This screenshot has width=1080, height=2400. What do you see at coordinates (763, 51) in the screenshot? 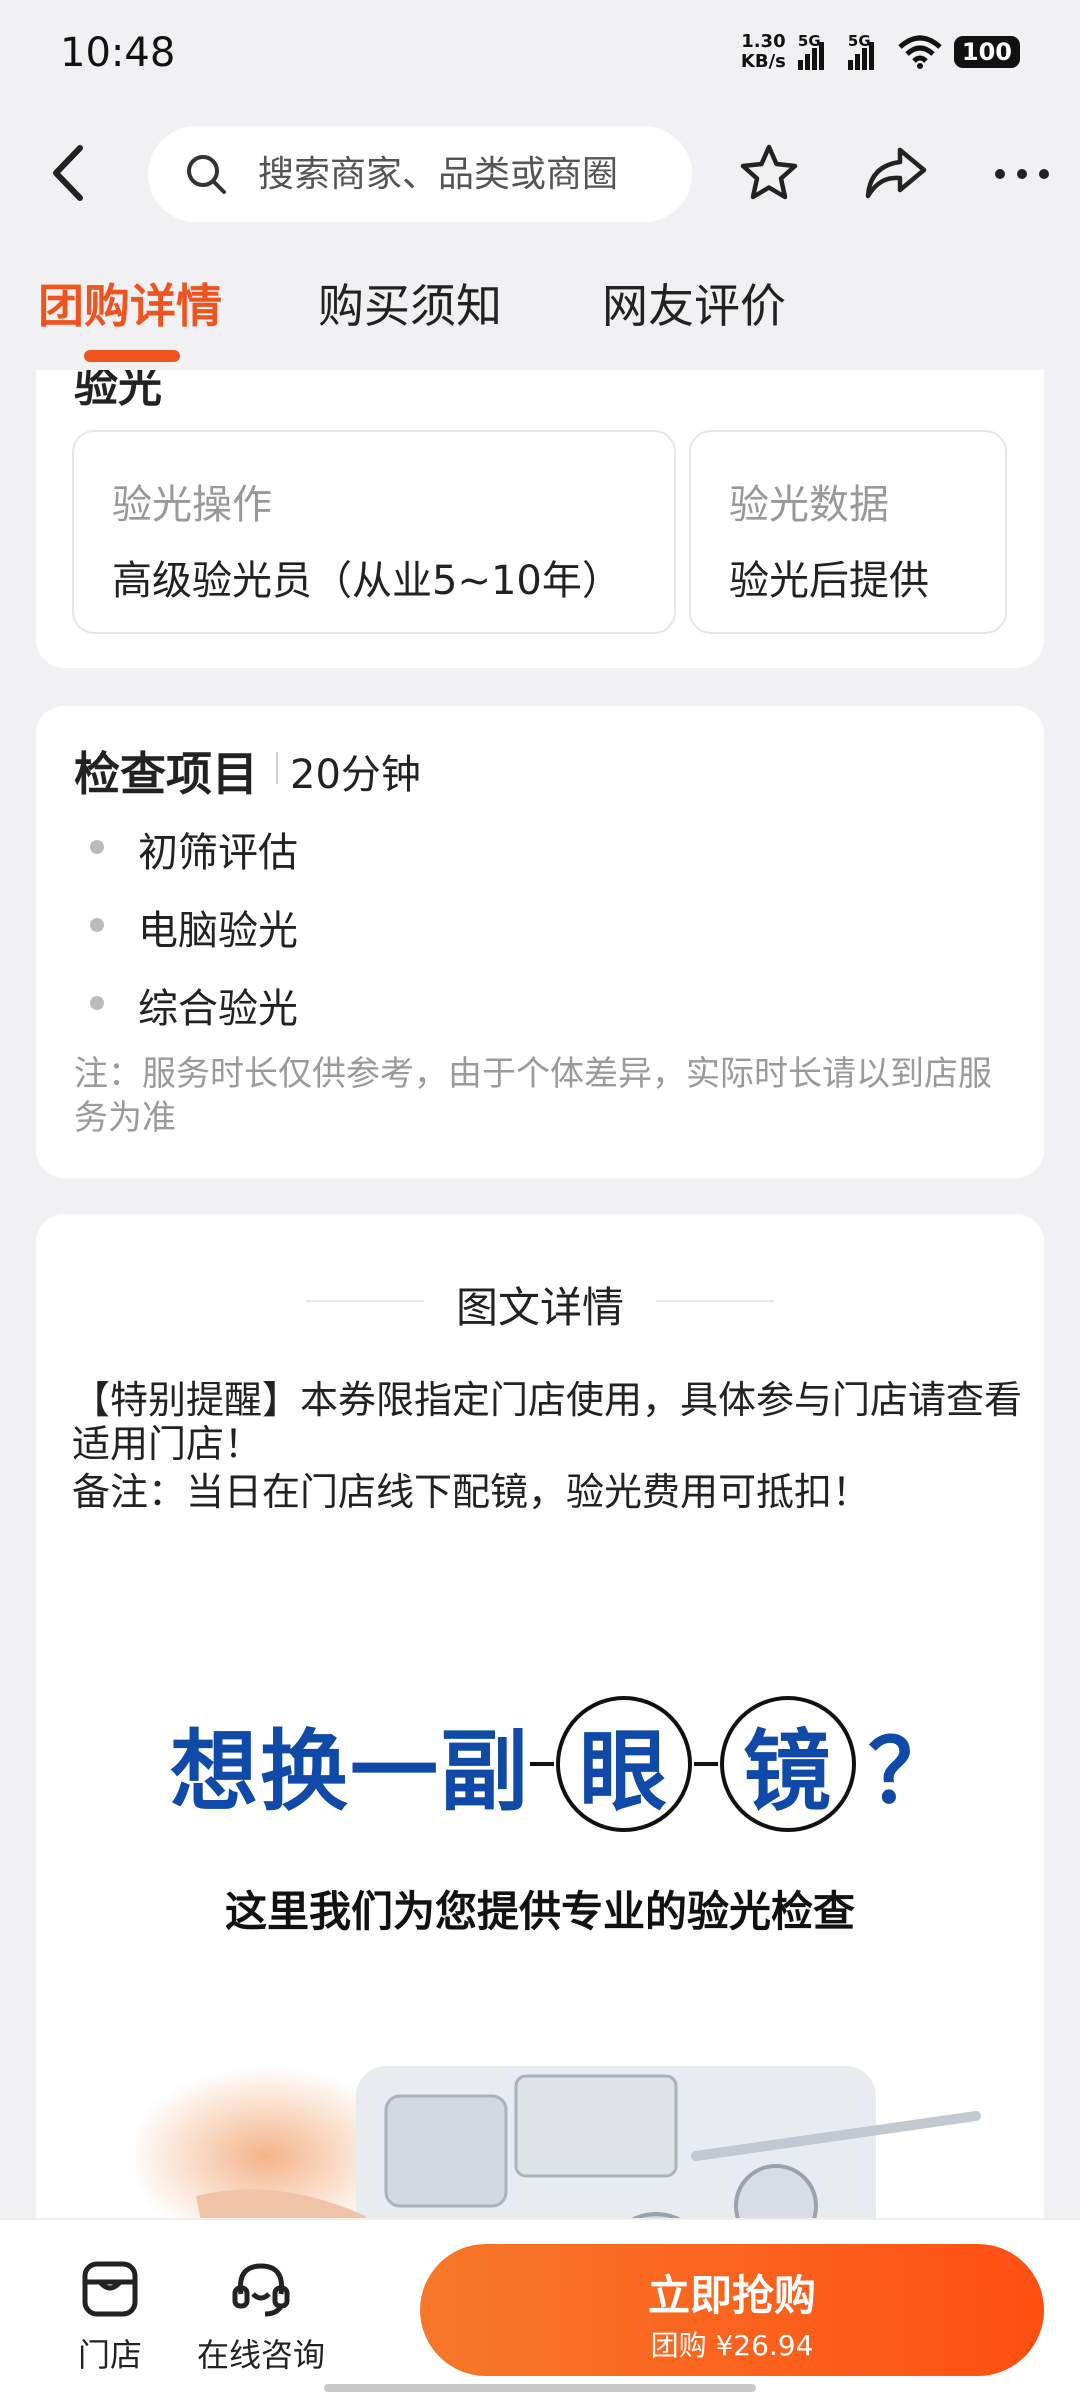
I see `net-speed: 1.30 KB/s` at bounding box center [763, 51].